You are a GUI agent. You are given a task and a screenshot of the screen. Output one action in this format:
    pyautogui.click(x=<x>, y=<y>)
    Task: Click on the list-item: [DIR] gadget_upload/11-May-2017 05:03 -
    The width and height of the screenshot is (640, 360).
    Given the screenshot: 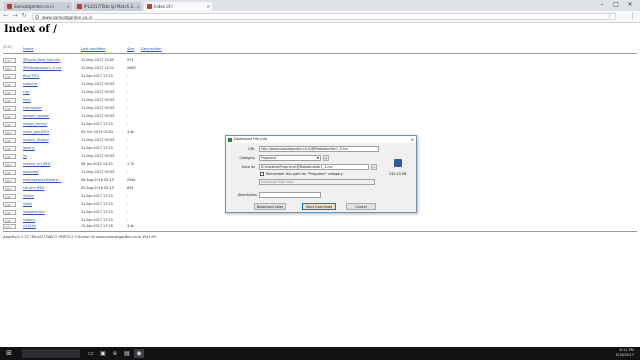 What is the action you would take?
    pyautogui.click(x=103, y=117)
    